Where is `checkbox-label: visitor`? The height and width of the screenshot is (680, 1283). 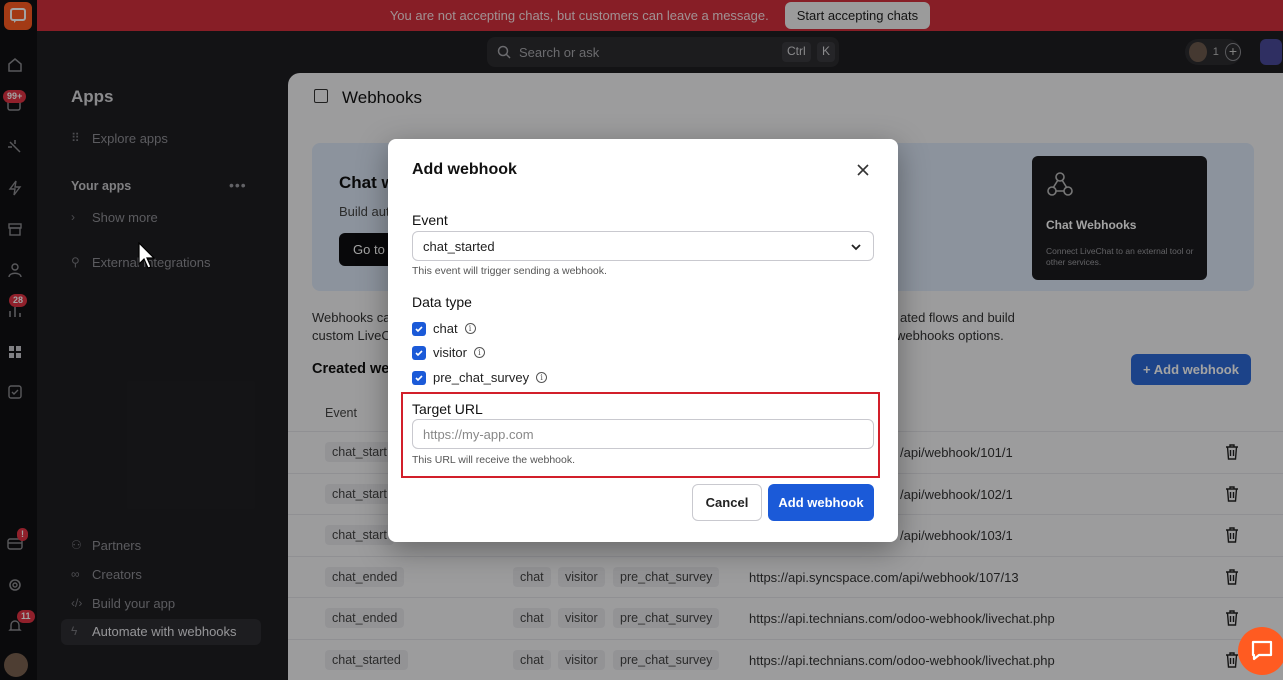
checkbox-label: visitor is located at coordinates (450, 352).